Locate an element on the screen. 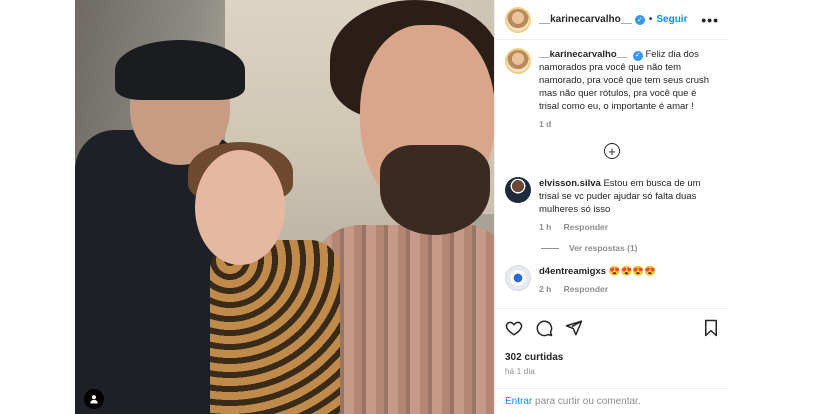 This screenshot has width=828, height=414. comment-age: 2 h is located at coordinates (545, 289).